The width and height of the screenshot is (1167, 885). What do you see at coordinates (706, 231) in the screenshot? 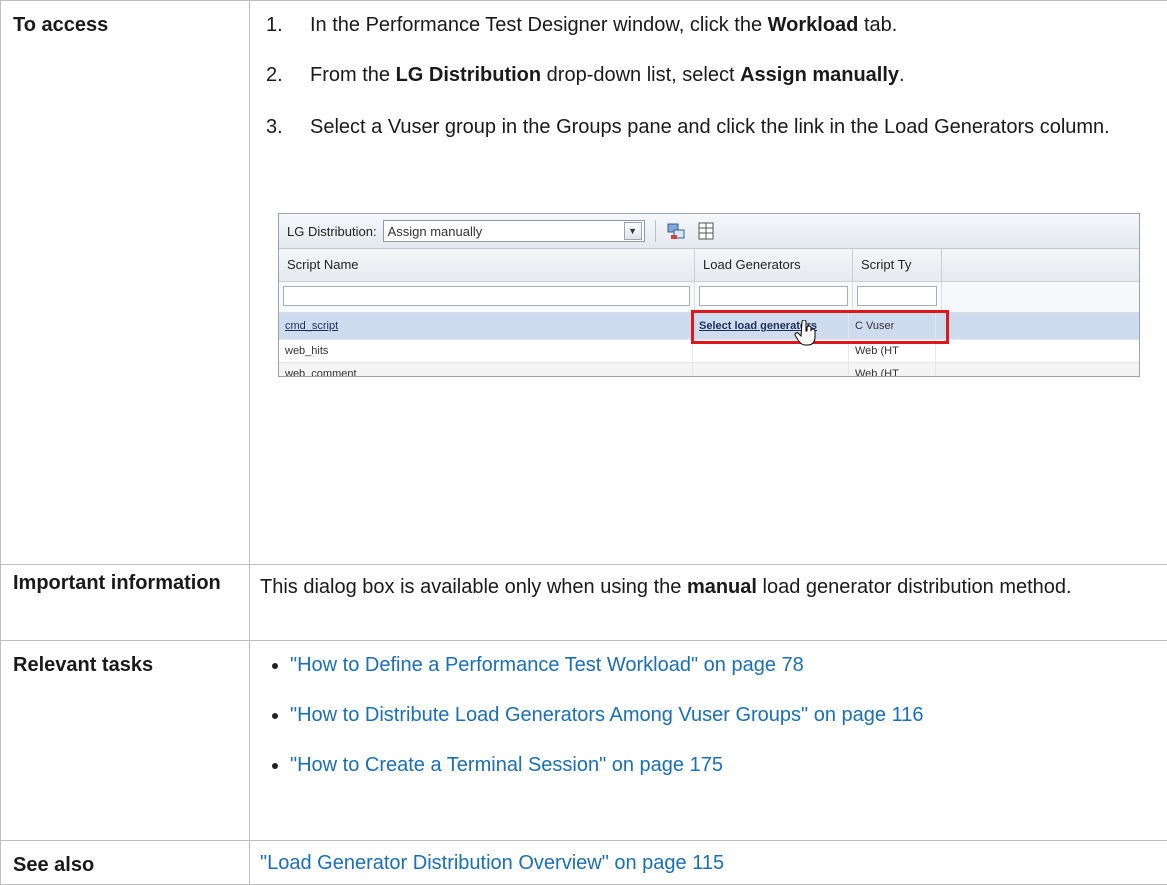
I see `columns-icon` at bounding box center [706, 231].